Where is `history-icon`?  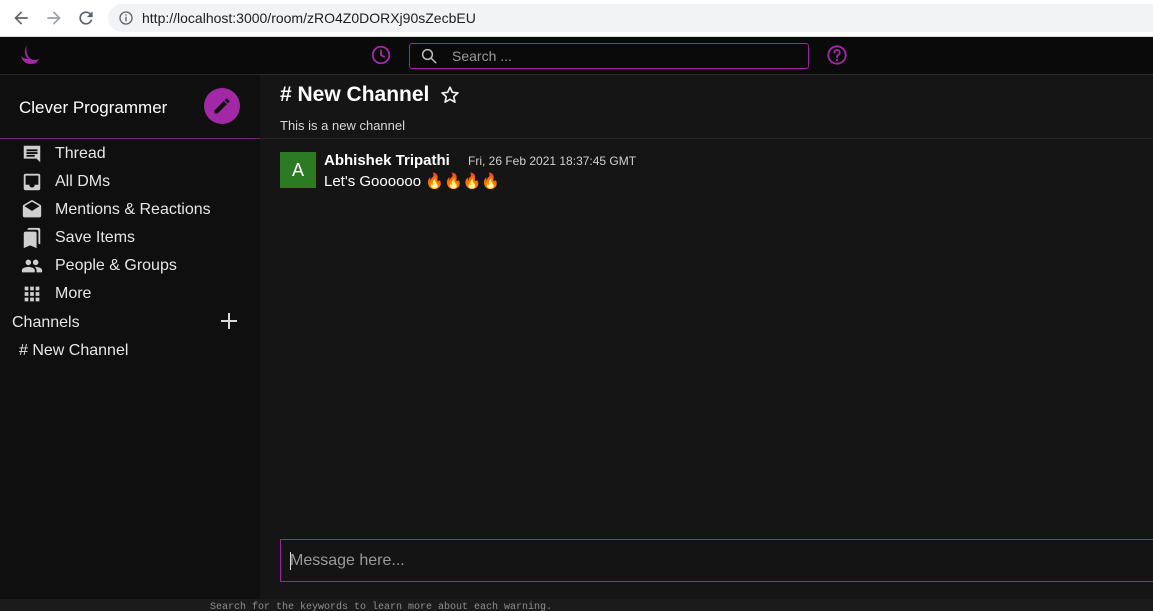 history-icon is located at coordinates (381, 55).